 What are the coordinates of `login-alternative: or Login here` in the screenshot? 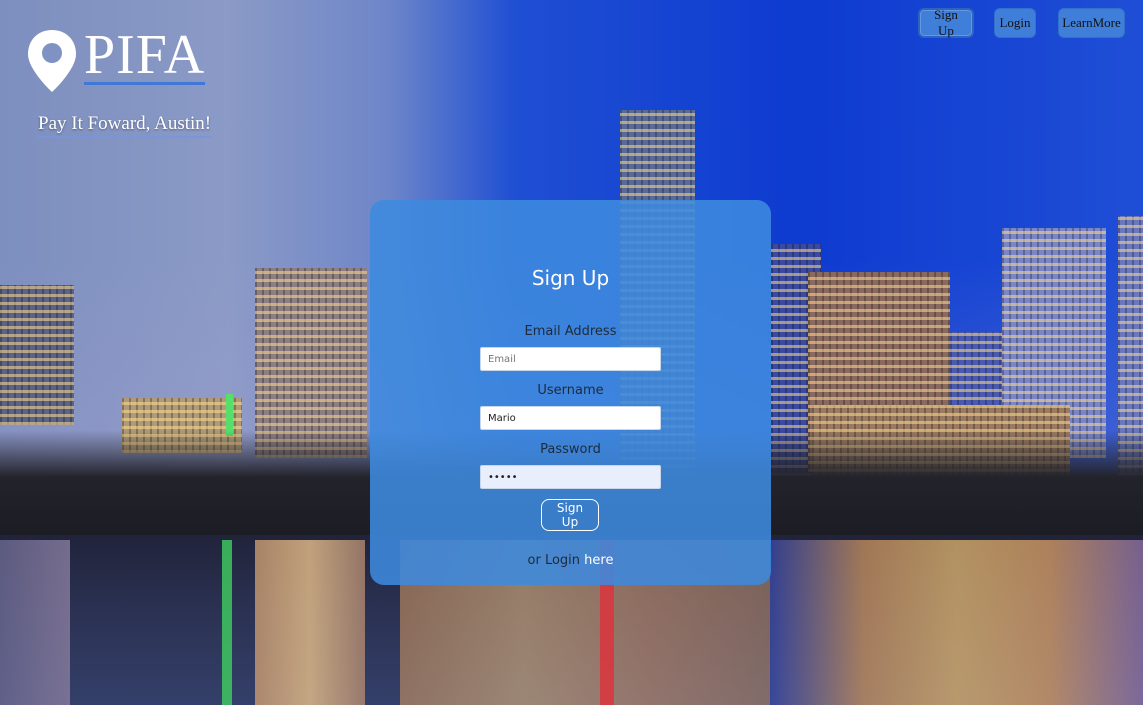 It's located at (570, 560).